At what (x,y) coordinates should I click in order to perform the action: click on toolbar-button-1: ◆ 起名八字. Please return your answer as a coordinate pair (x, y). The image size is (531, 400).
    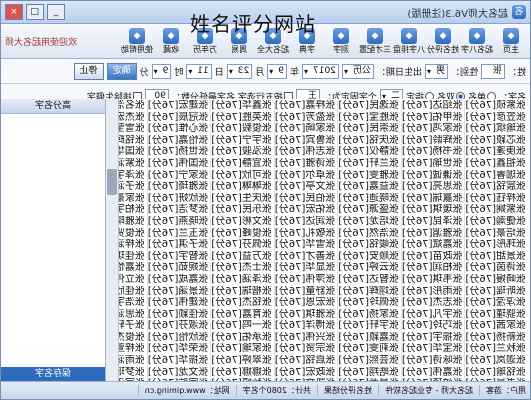
    Looking at the image, I should click on (477, 41).